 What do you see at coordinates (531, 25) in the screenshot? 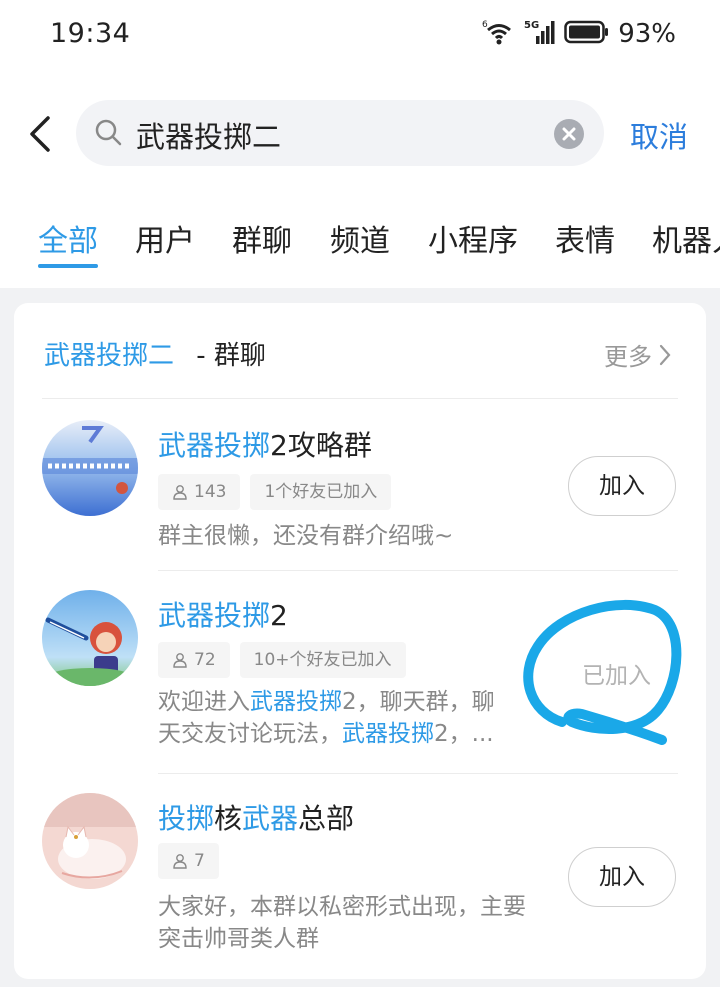
I see `network-type: 5G` at bounding box center [531, 25].